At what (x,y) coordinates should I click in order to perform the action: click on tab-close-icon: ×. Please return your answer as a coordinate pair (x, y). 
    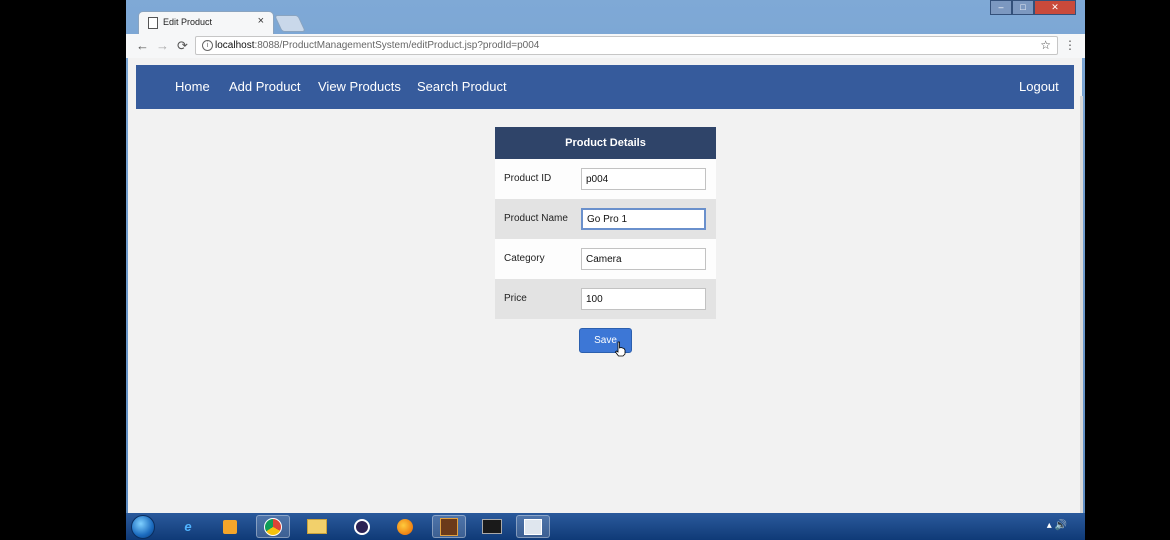
    Looking at the image, I should click on (261, 21).